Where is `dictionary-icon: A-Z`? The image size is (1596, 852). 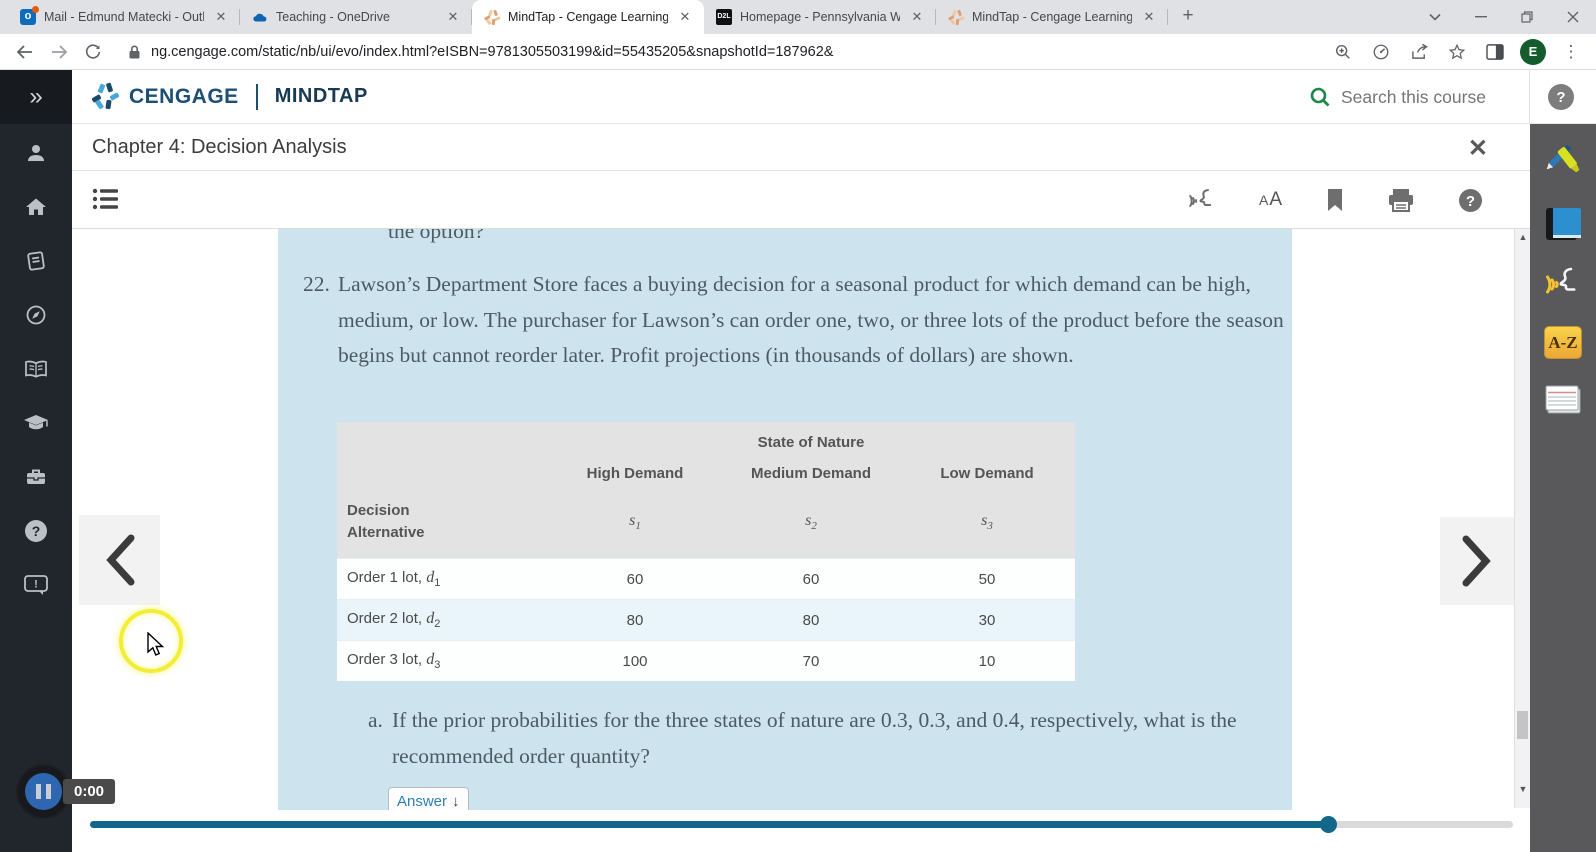 dictionary-icon: A-Z is located at coordinates (1563, 342).